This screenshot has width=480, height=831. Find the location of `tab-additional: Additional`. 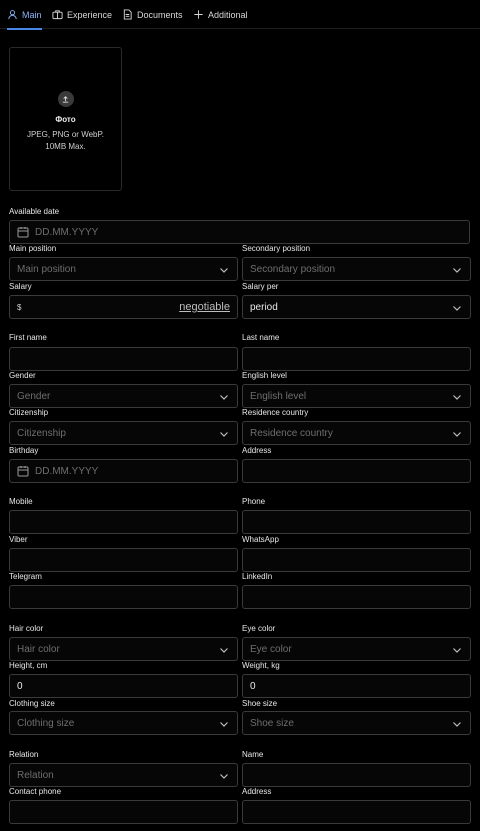

tab-additional: Additional is located at coordinates (220, 14).